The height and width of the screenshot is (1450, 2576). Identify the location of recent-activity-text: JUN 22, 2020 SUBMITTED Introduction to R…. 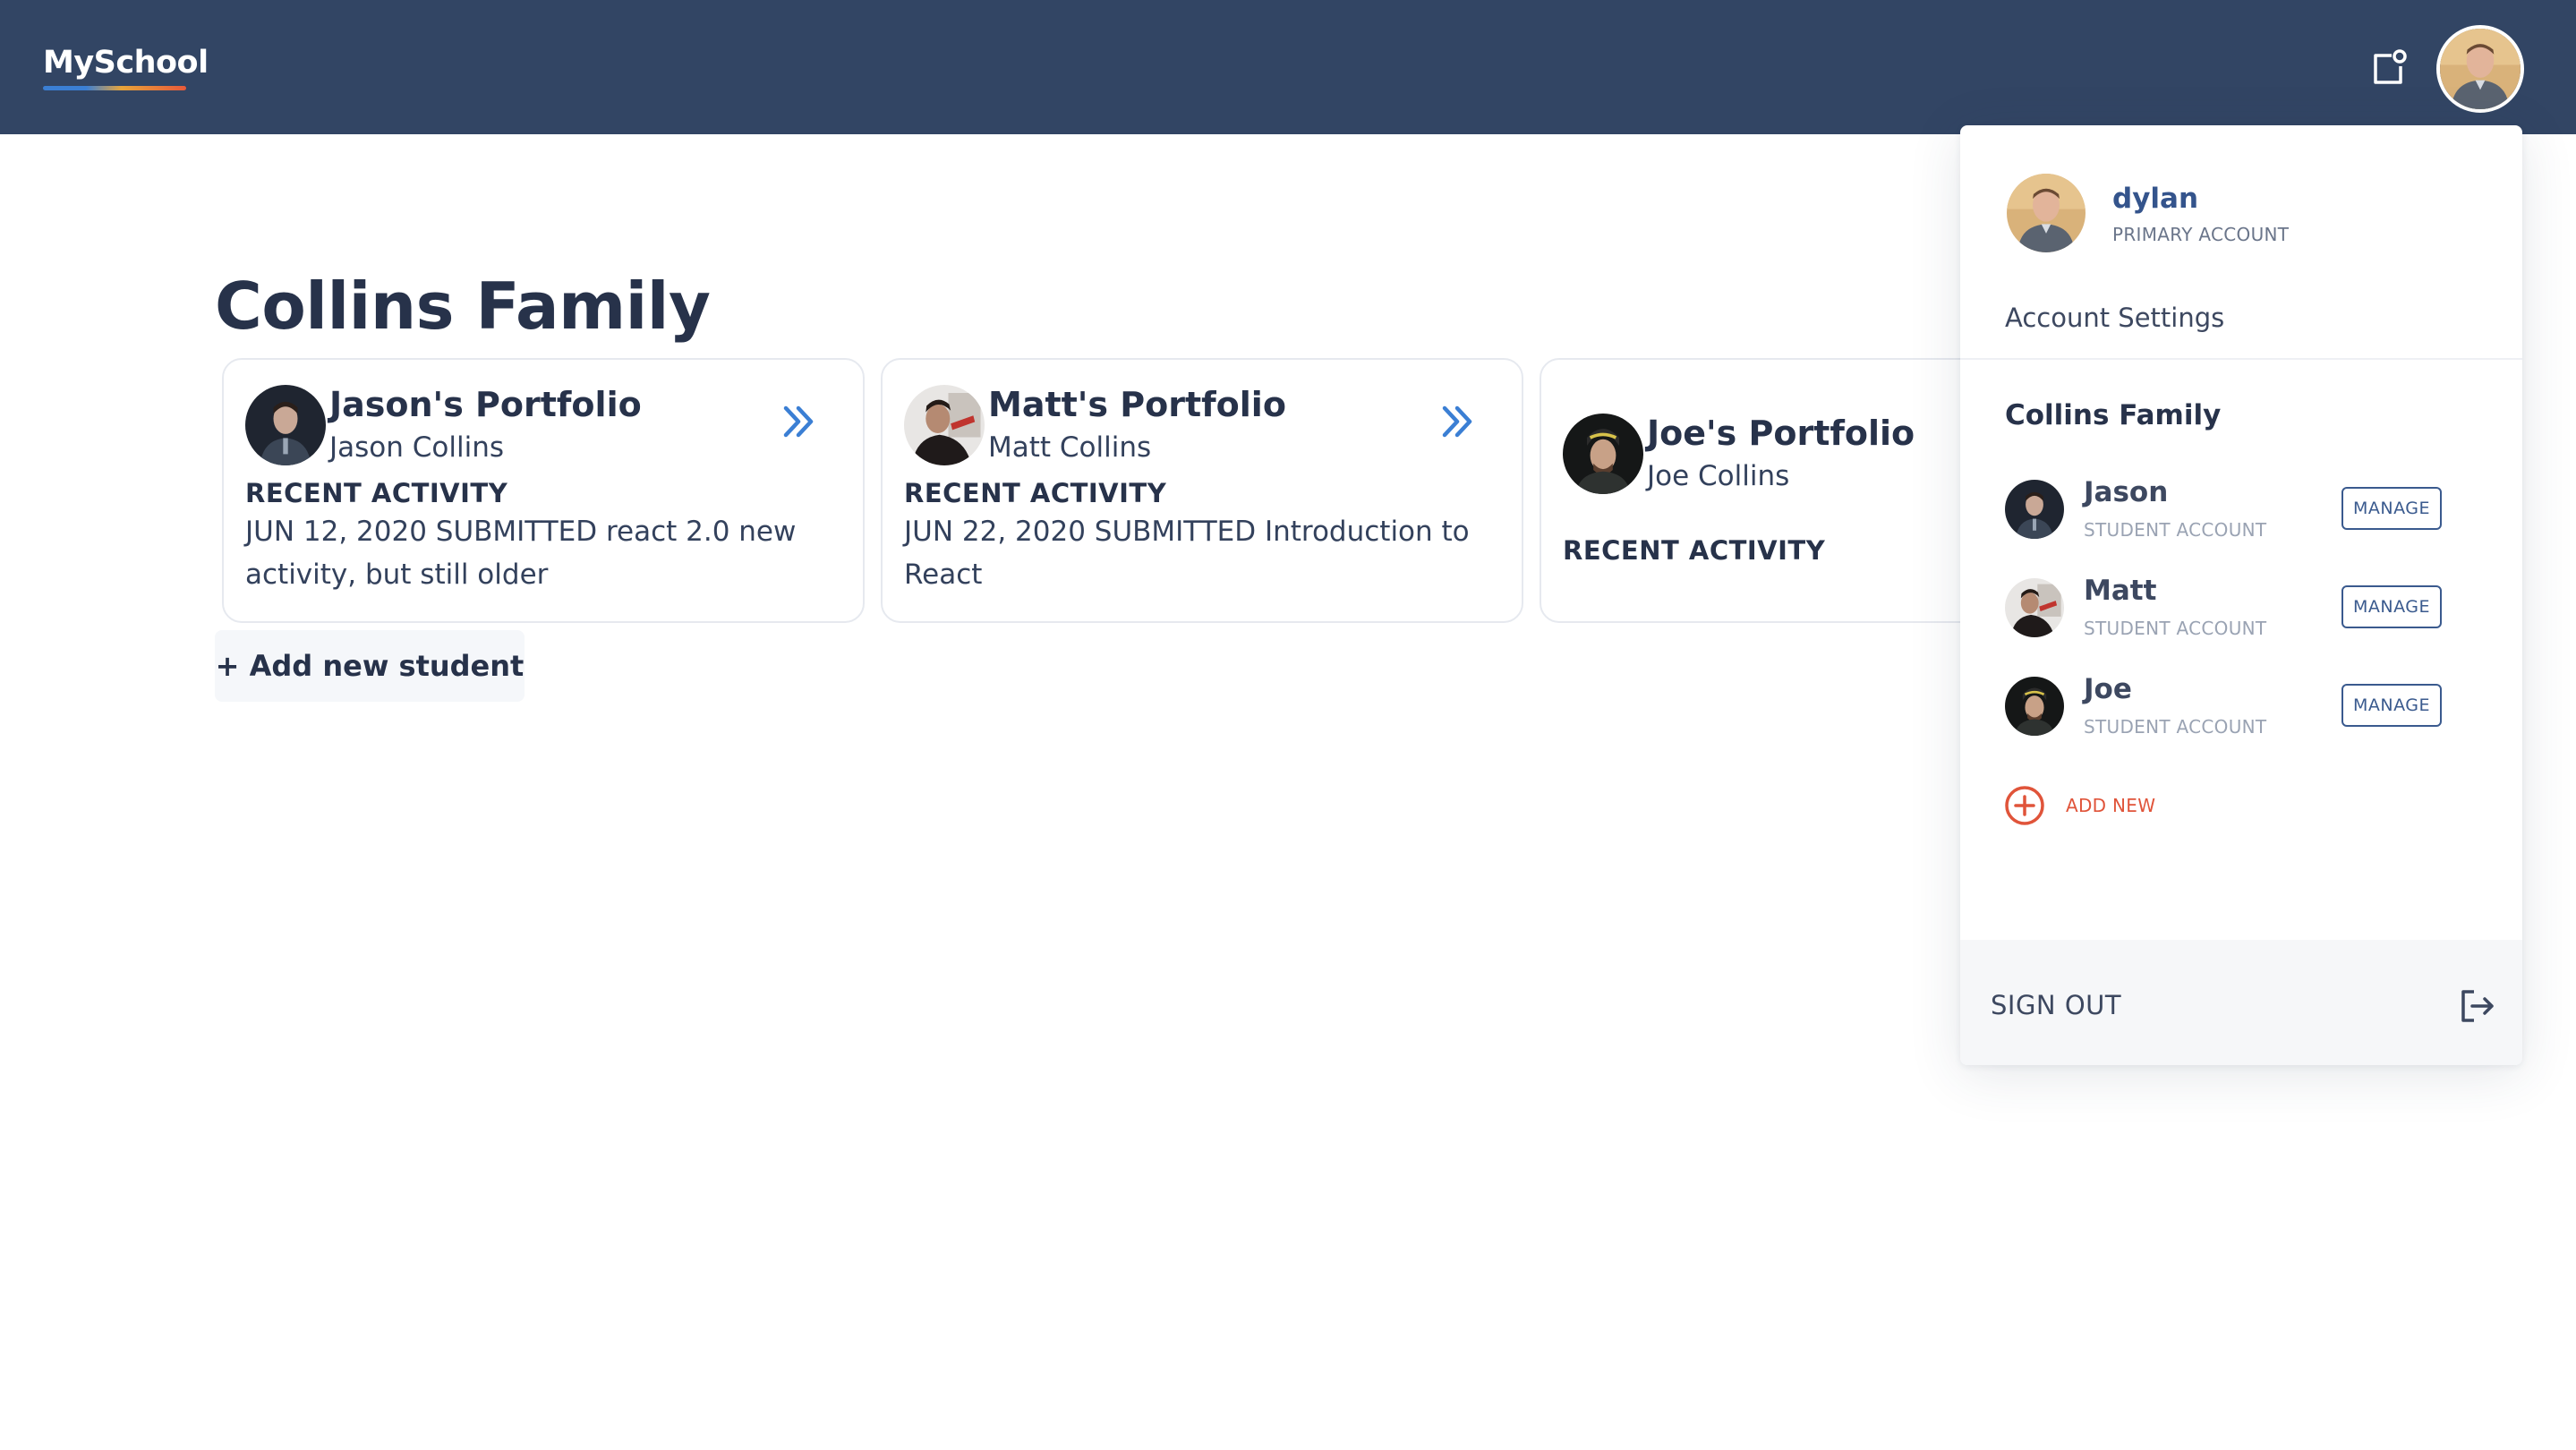
(1187, 553).